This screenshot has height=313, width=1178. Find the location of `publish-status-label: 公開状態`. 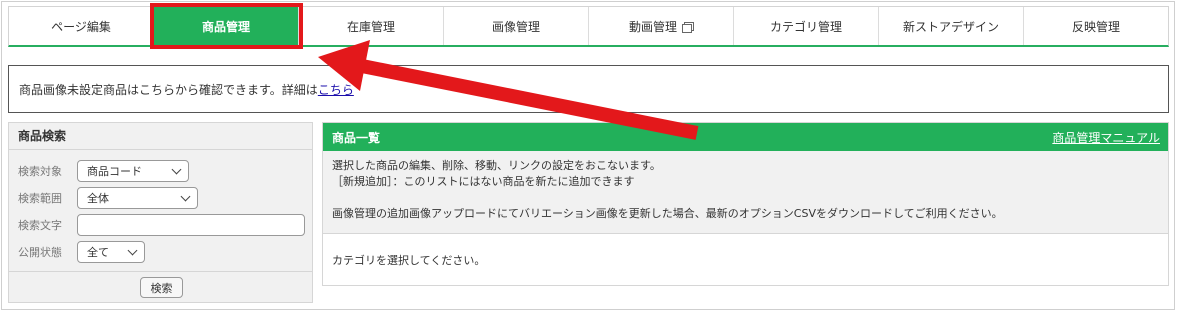

publish-status-label: 公開状態 is located at coordinates (40, 252).